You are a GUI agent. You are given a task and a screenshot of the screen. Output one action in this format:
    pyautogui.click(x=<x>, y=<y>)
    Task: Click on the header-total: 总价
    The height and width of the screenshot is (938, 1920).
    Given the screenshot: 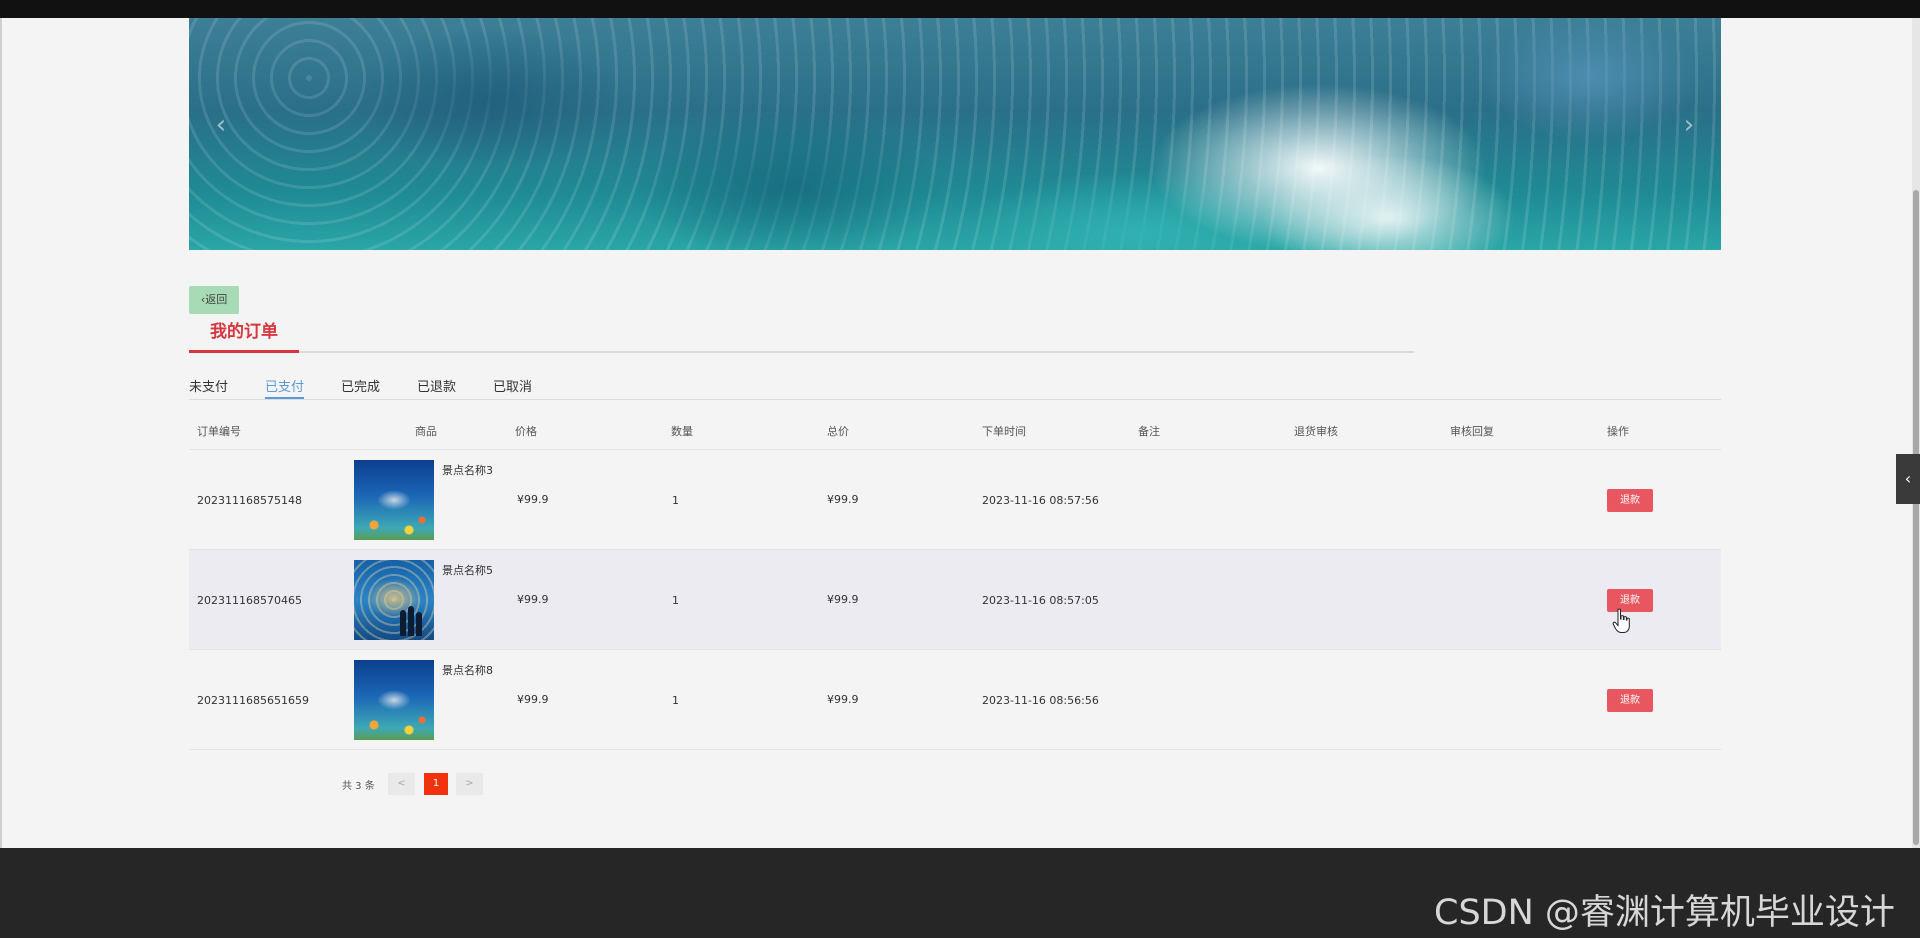 What is the action you would take?
    pyautogui.click(x=838, y=431)
    